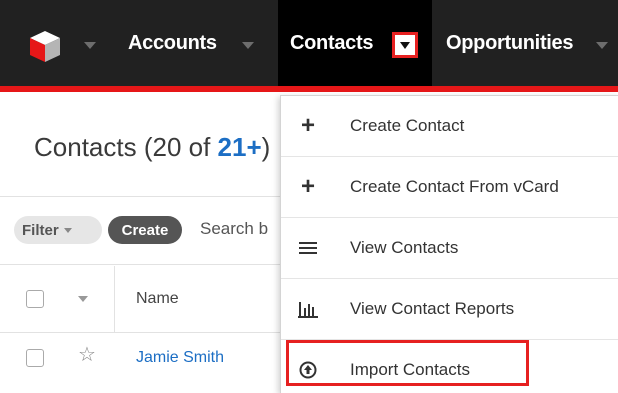 The width and height of the screenshot is (618, 393). What do you see at coordinates (266, 147) in the screenshot?
I see `page-title-suffix: )` at bounding box center [266, 147].